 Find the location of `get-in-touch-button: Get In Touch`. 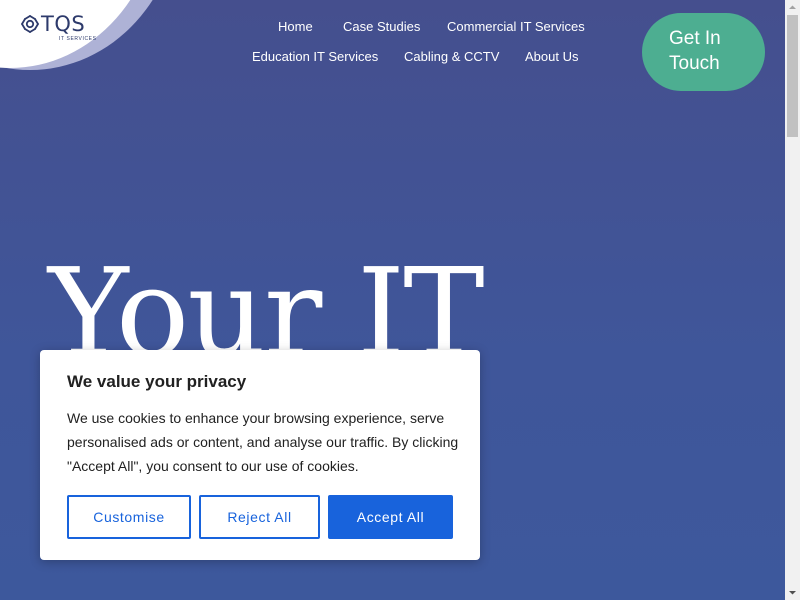

get-in-touch-button: Get In Touch is located at coordinates (703, 52).